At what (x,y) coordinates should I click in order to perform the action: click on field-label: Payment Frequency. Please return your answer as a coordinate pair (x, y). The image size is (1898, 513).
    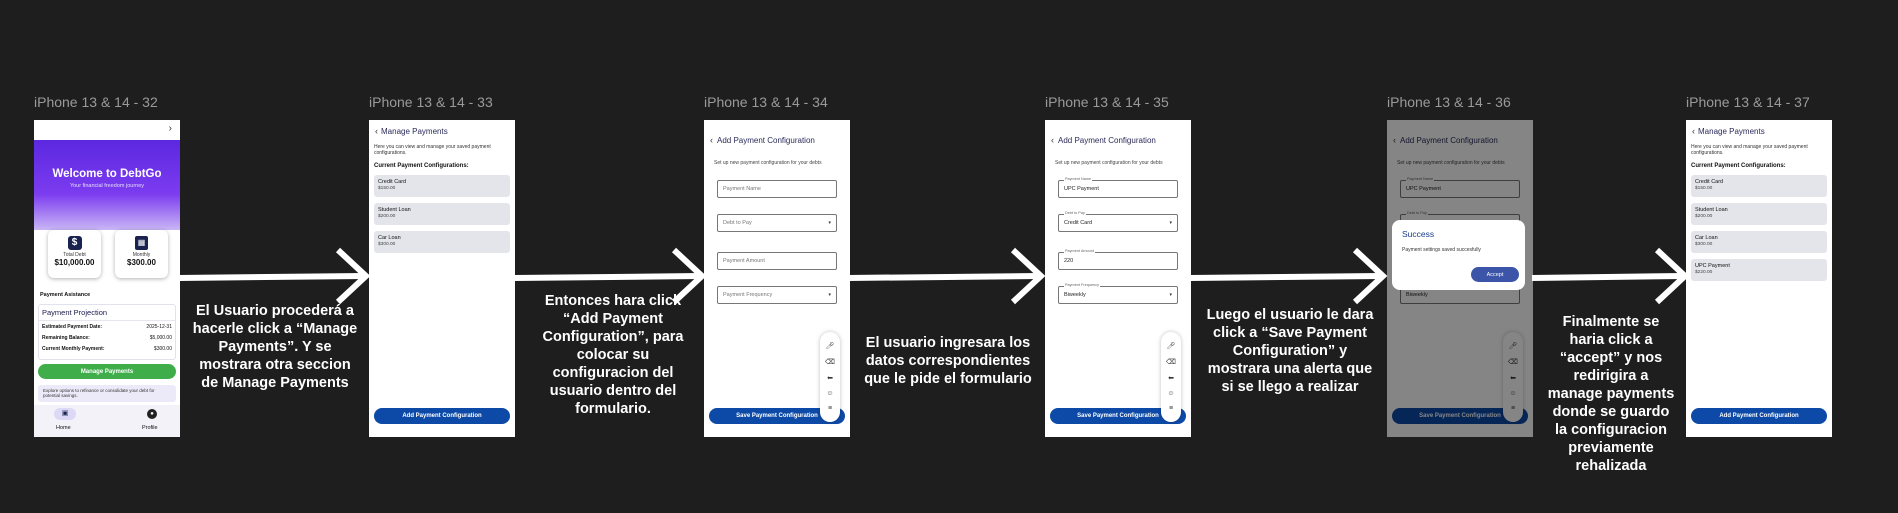
    Looking at the image, I should click on (1082, 285).